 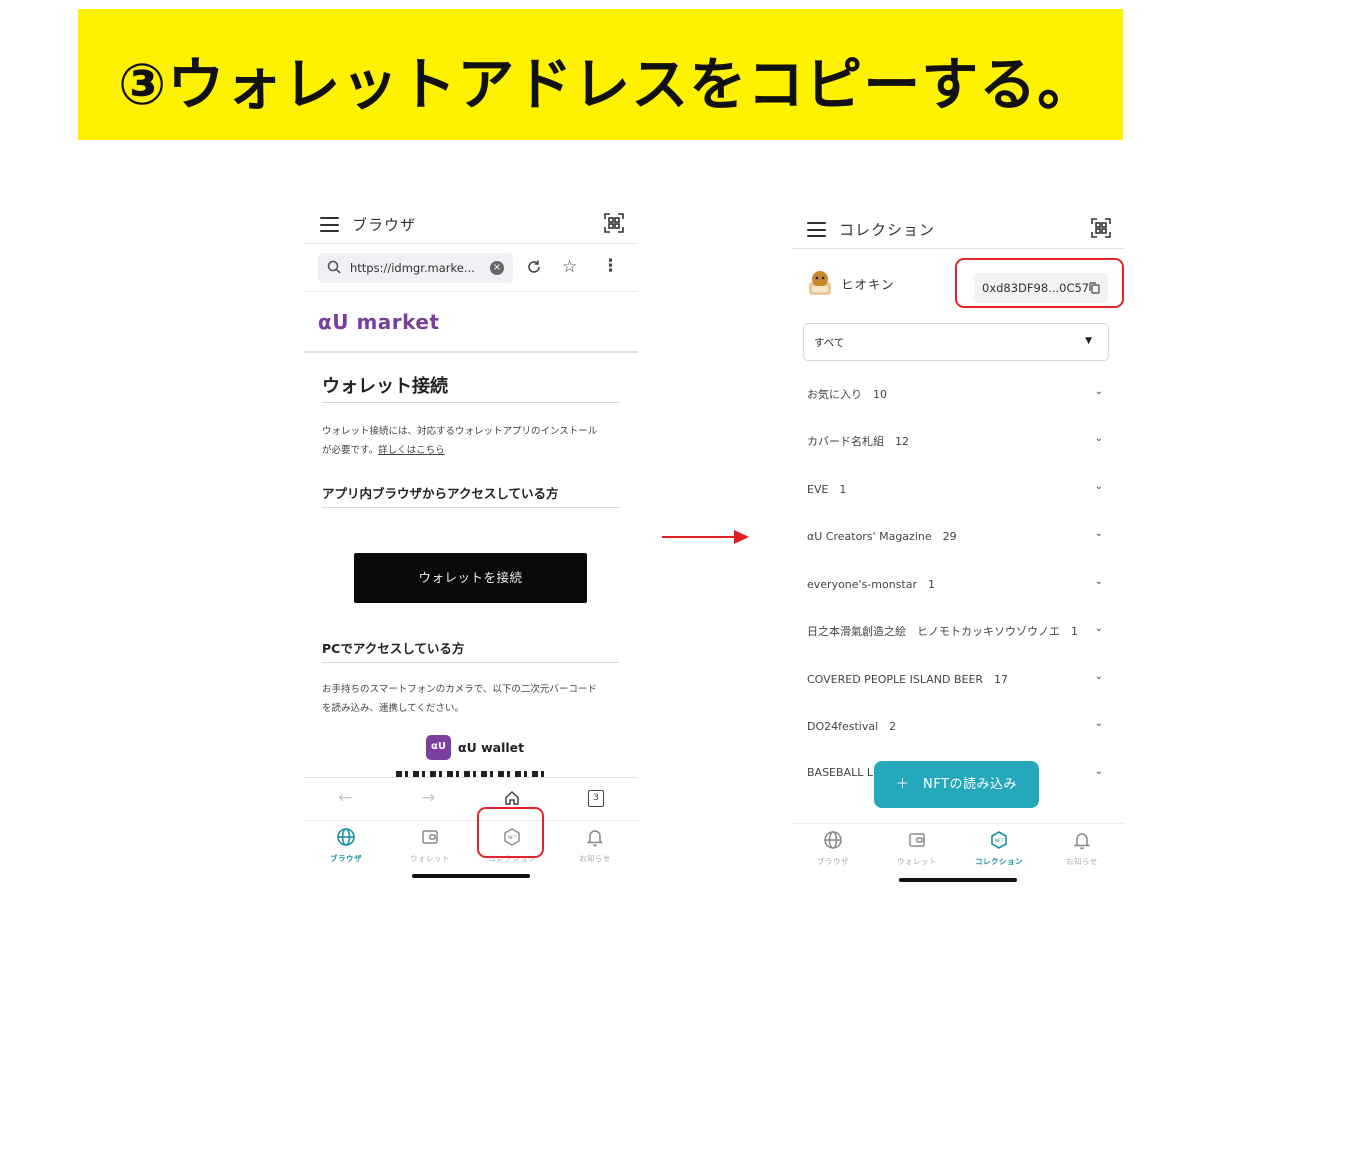 I want to click on desc-line: お手持ちのスマートフォンのカメラで、以下の二次元バーコード, so click(x=459, y=689).